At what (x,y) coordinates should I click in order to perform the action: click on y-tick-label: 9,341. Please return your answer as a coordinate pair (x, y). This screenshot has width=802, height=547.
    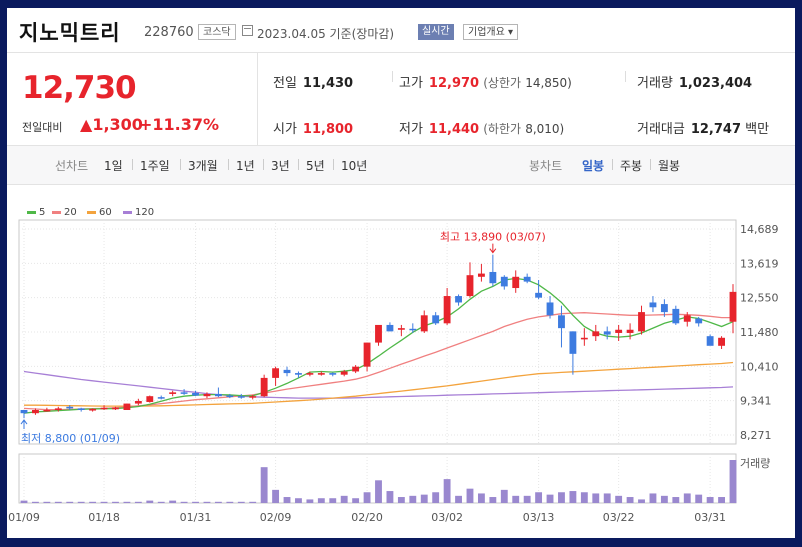
    Looking at the image, I should click on (756, 401).